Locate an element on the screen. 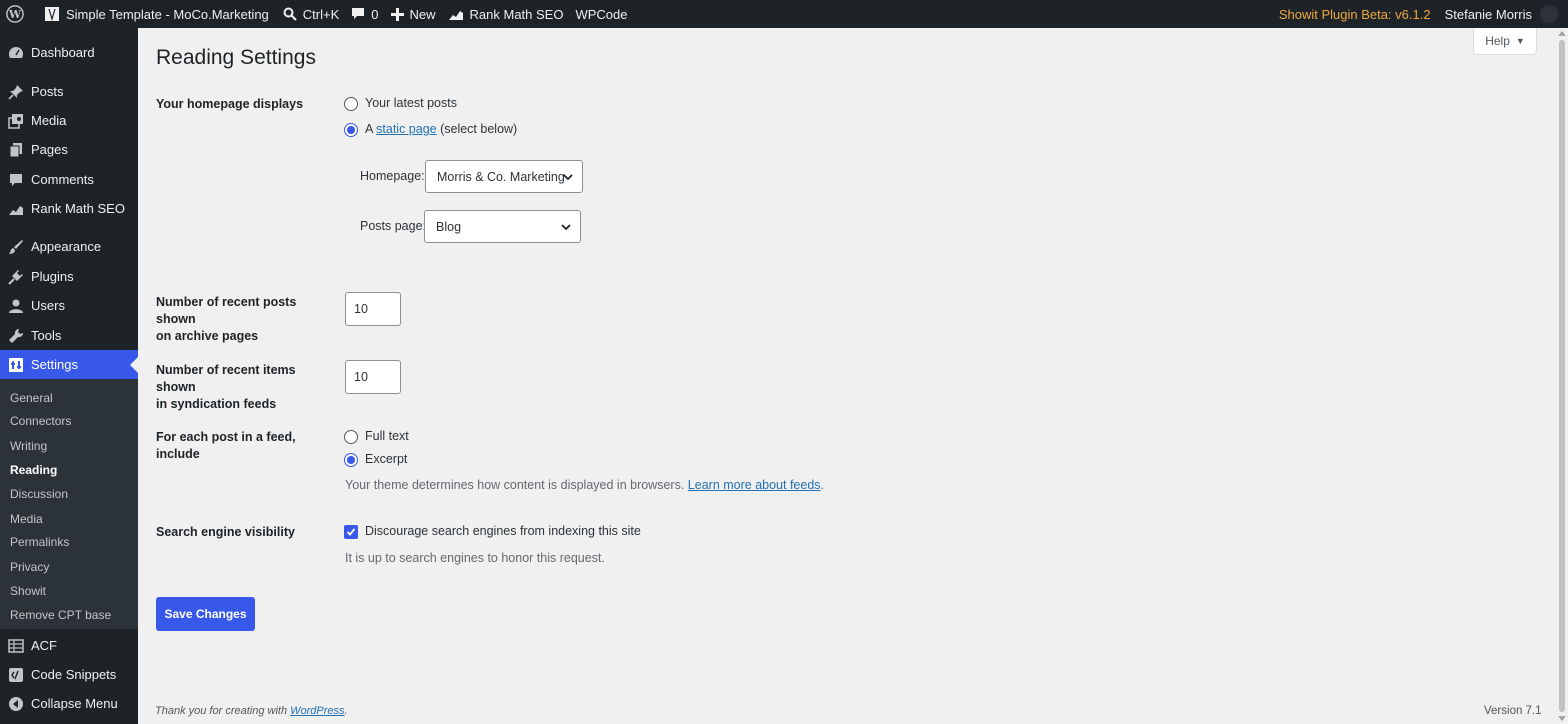 The height and width of the screenshot is (724, 1568). rank-math-label: Rank Math SEO is located at coordinates (516, 14).